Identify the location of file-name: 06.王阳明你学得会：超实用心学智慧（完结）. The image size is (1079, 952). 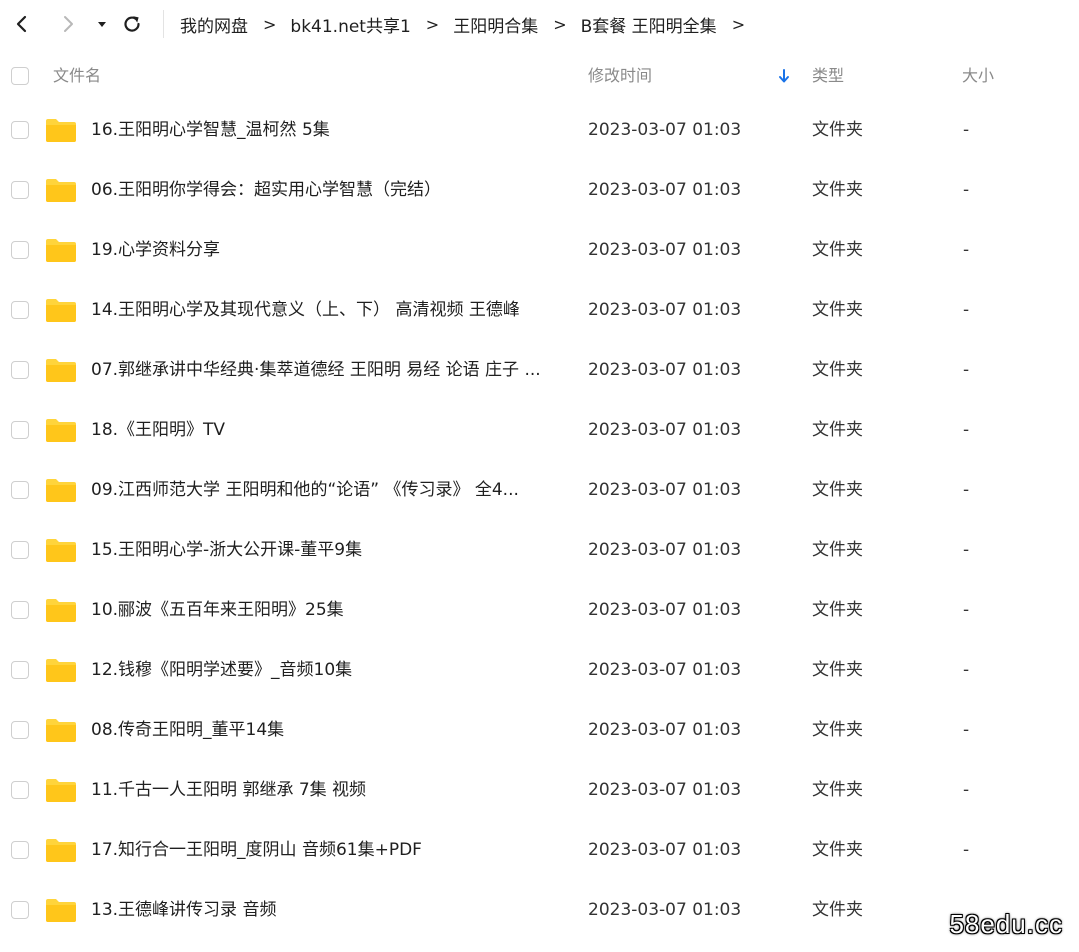
(330, 190).